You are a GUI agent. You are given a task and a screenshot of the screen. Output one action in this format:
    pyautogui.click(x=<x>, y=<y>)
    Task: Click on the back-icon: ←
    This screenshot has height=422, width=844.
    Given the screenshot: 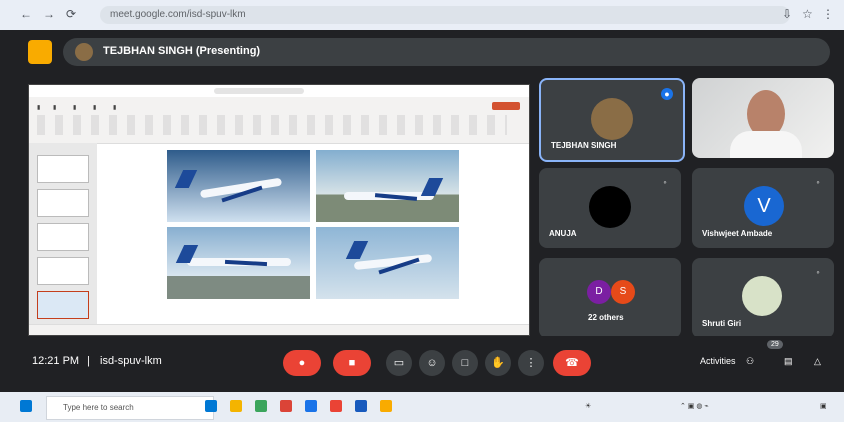 What is the action you would take?
    pyautogui.click(x=26, y=14)
    